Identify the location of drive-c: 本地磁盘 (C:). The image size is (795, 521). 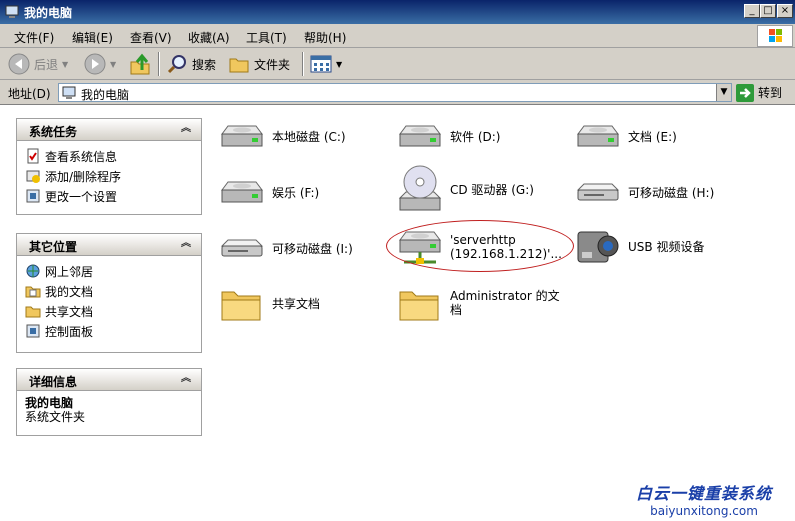
(282, 136).